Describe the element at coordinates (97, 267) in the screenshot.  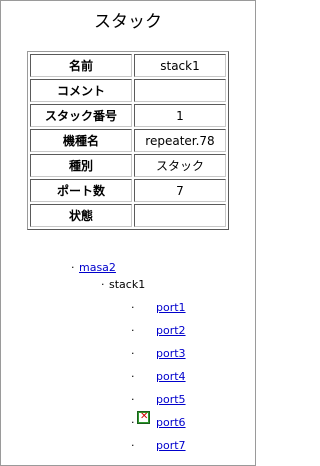
I see `root-link: masa2` at that location.